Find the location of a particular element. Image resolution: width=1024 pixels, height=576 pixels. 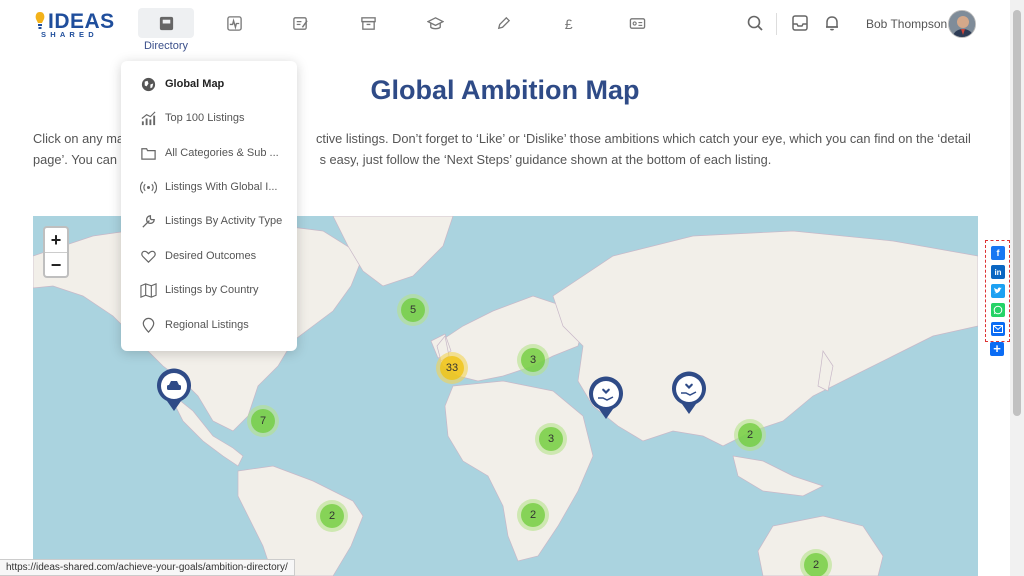

search-icon is located at coordinates (755, 23).